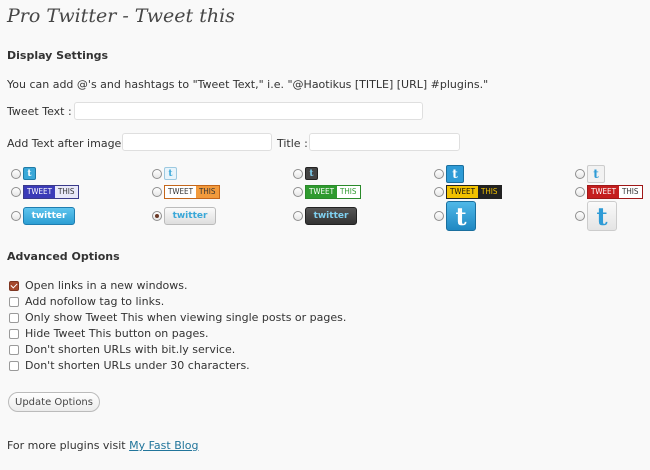 The height and width of the screenshot is (470, 650). I want to click on checkbox-nofollow, so click(14, 302).